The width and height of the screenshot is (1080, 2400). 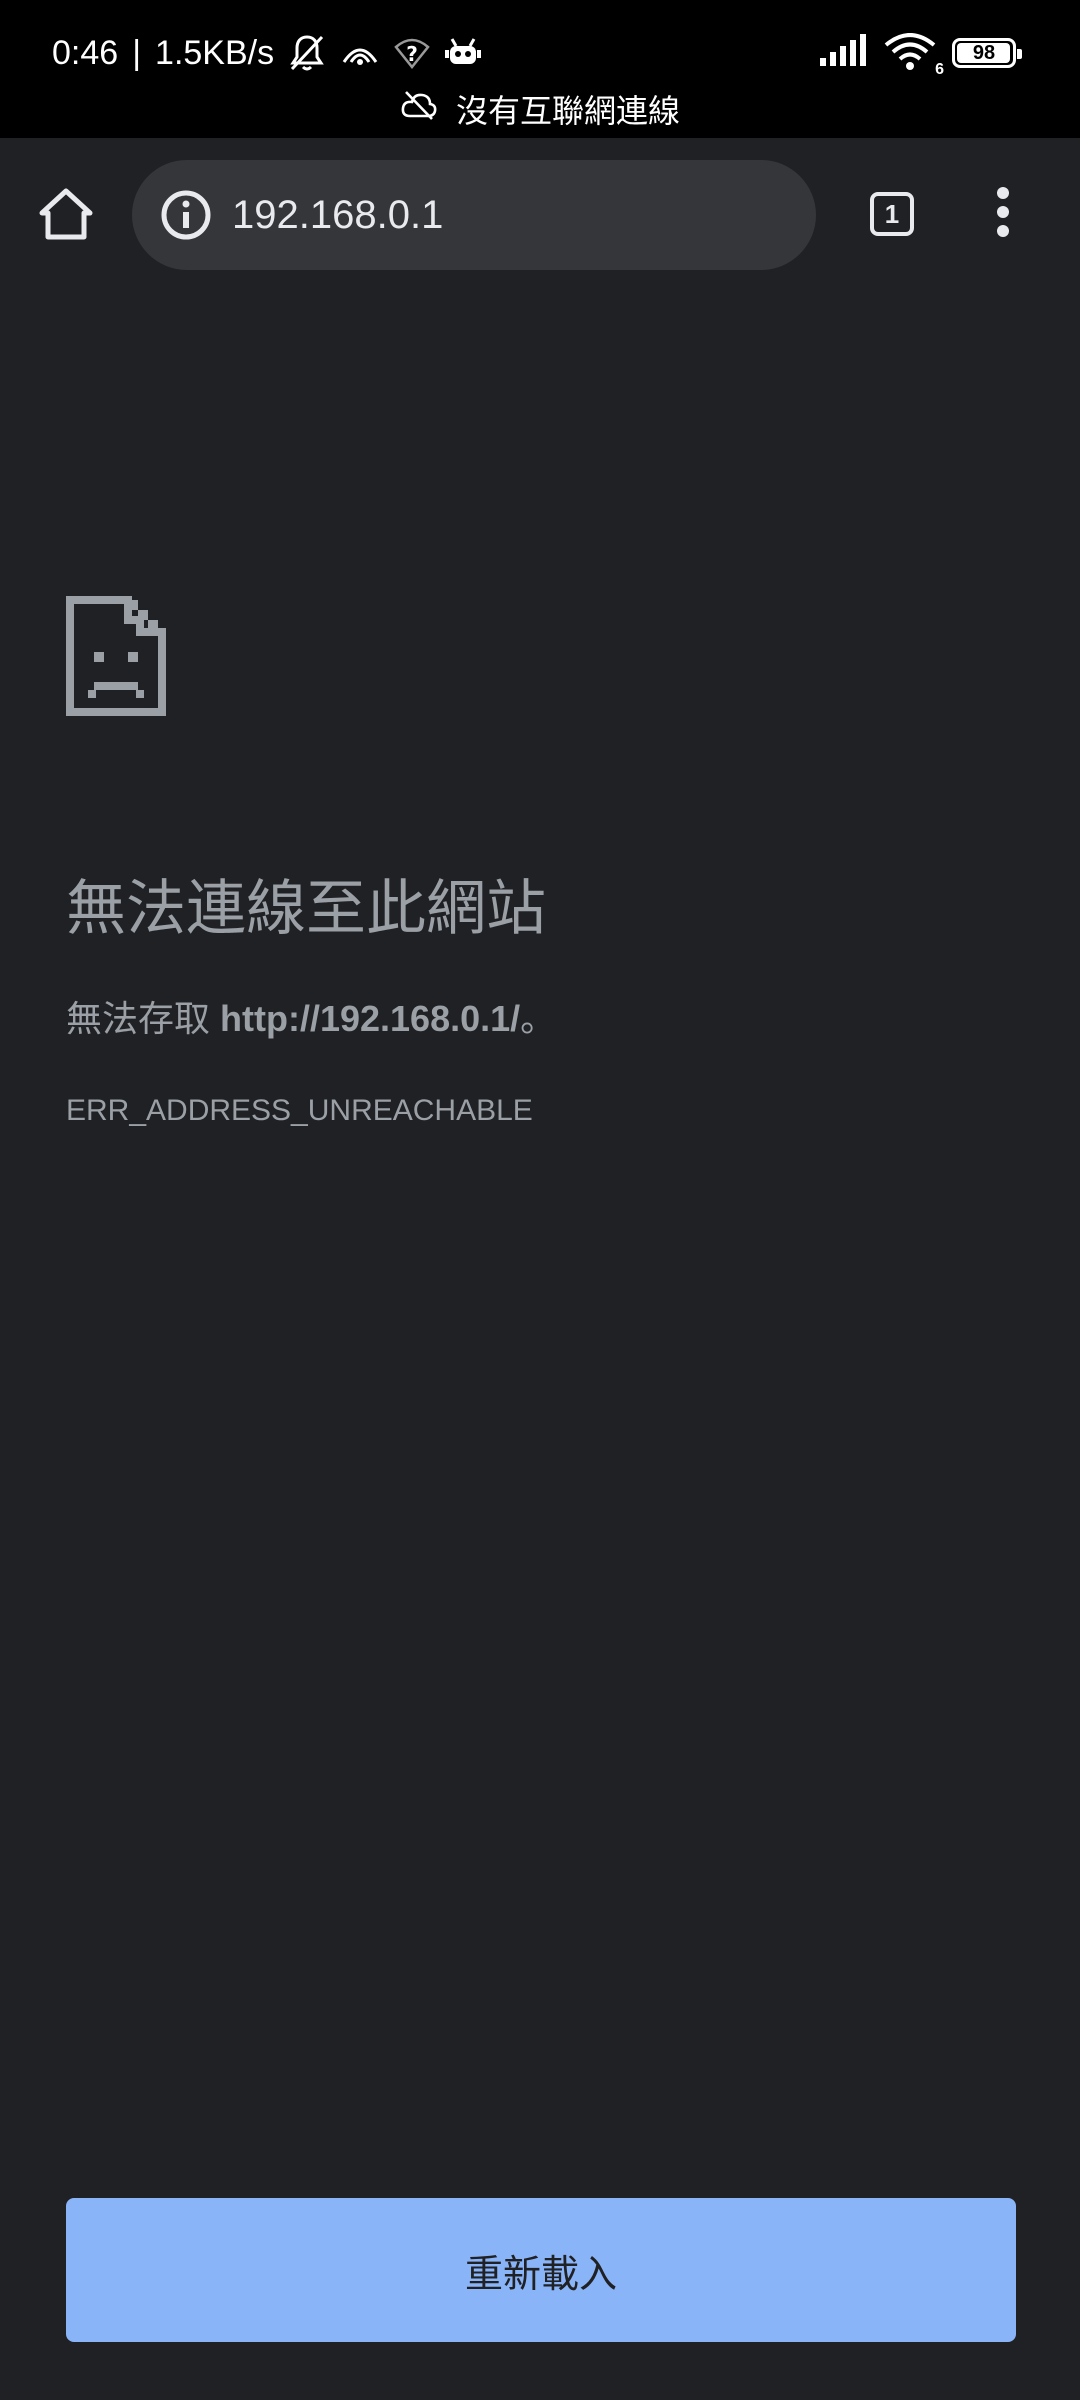 I want to click on error-desc-prefix: 無法存取, so click(x=143, y=1018).